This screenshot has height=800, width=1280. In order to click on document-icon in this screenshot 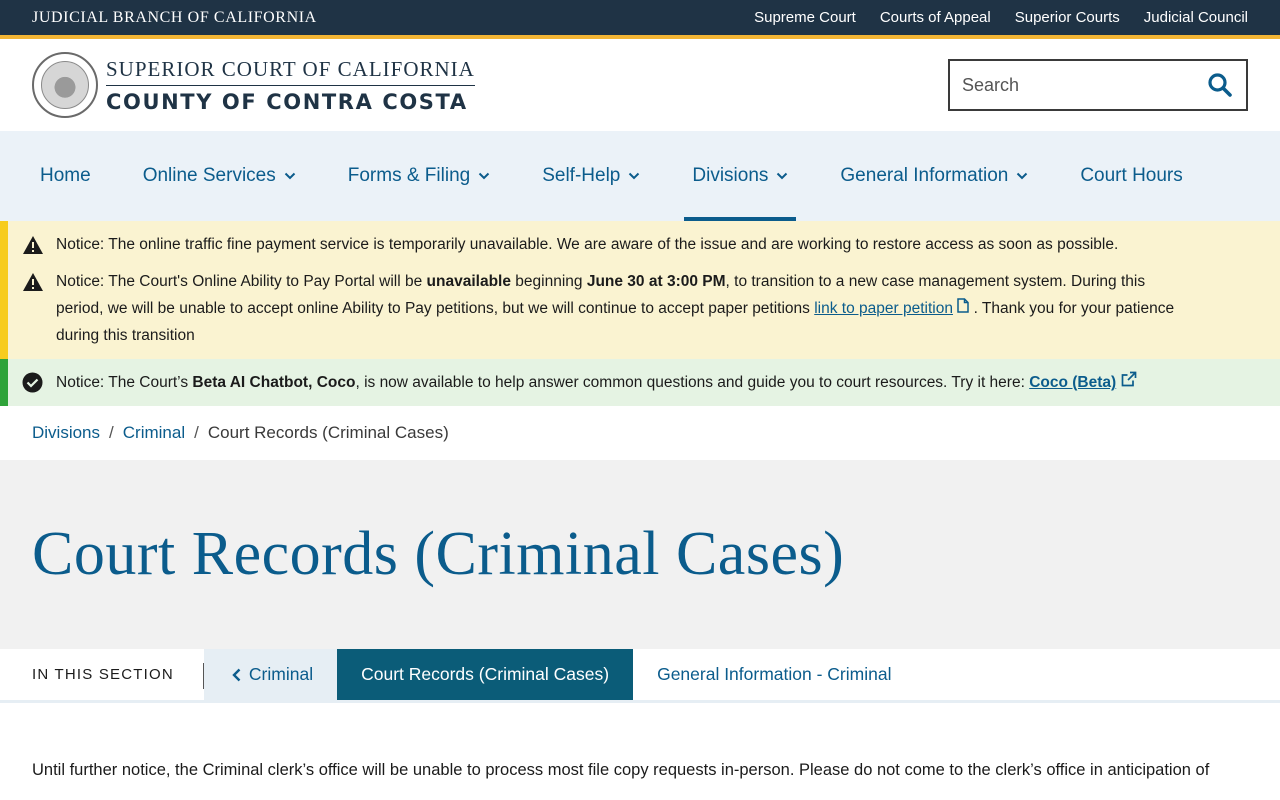, I will do `click(963, 307)`.